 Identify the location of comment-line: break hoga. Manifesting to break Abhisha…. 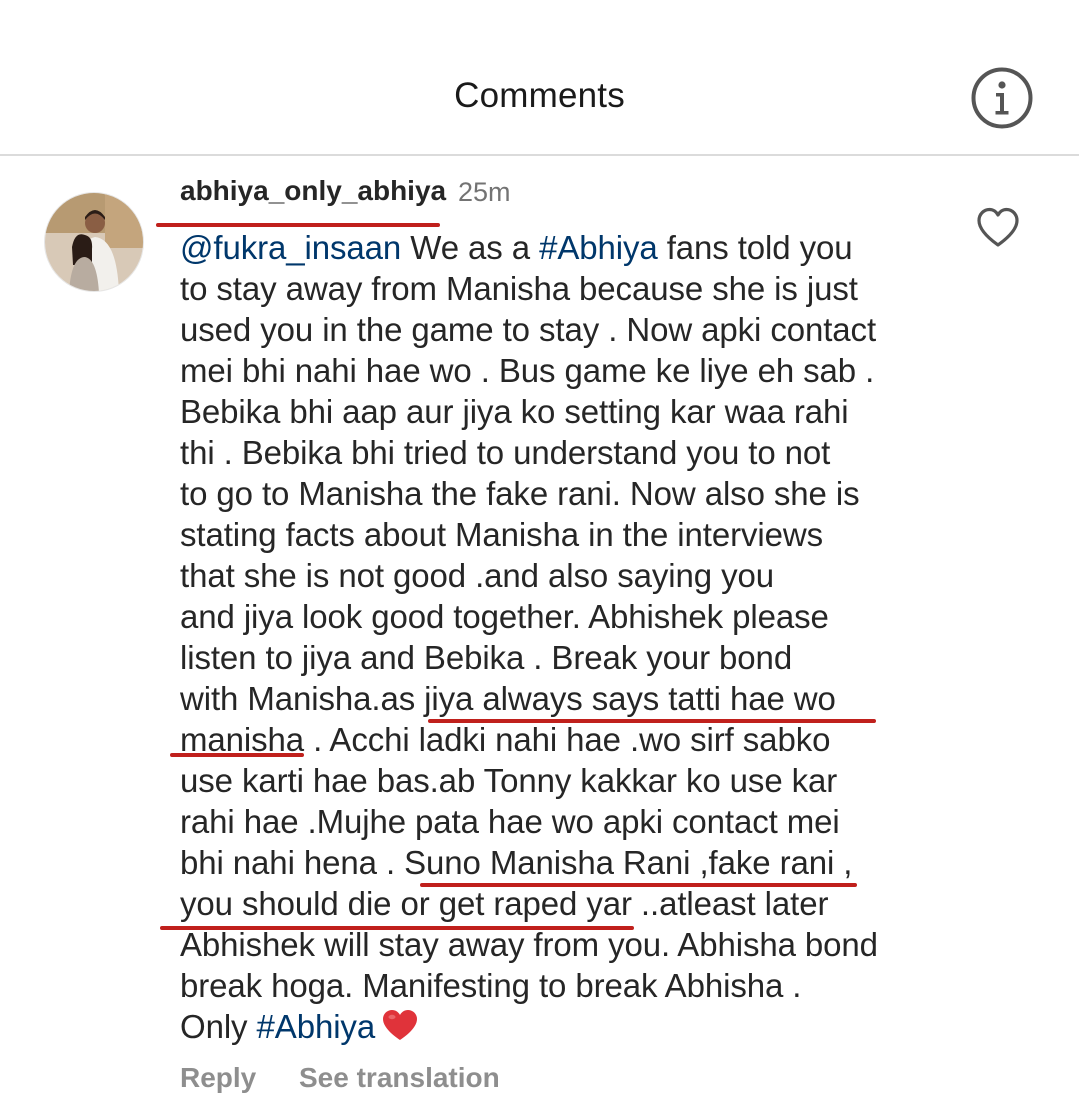
(491, 985).